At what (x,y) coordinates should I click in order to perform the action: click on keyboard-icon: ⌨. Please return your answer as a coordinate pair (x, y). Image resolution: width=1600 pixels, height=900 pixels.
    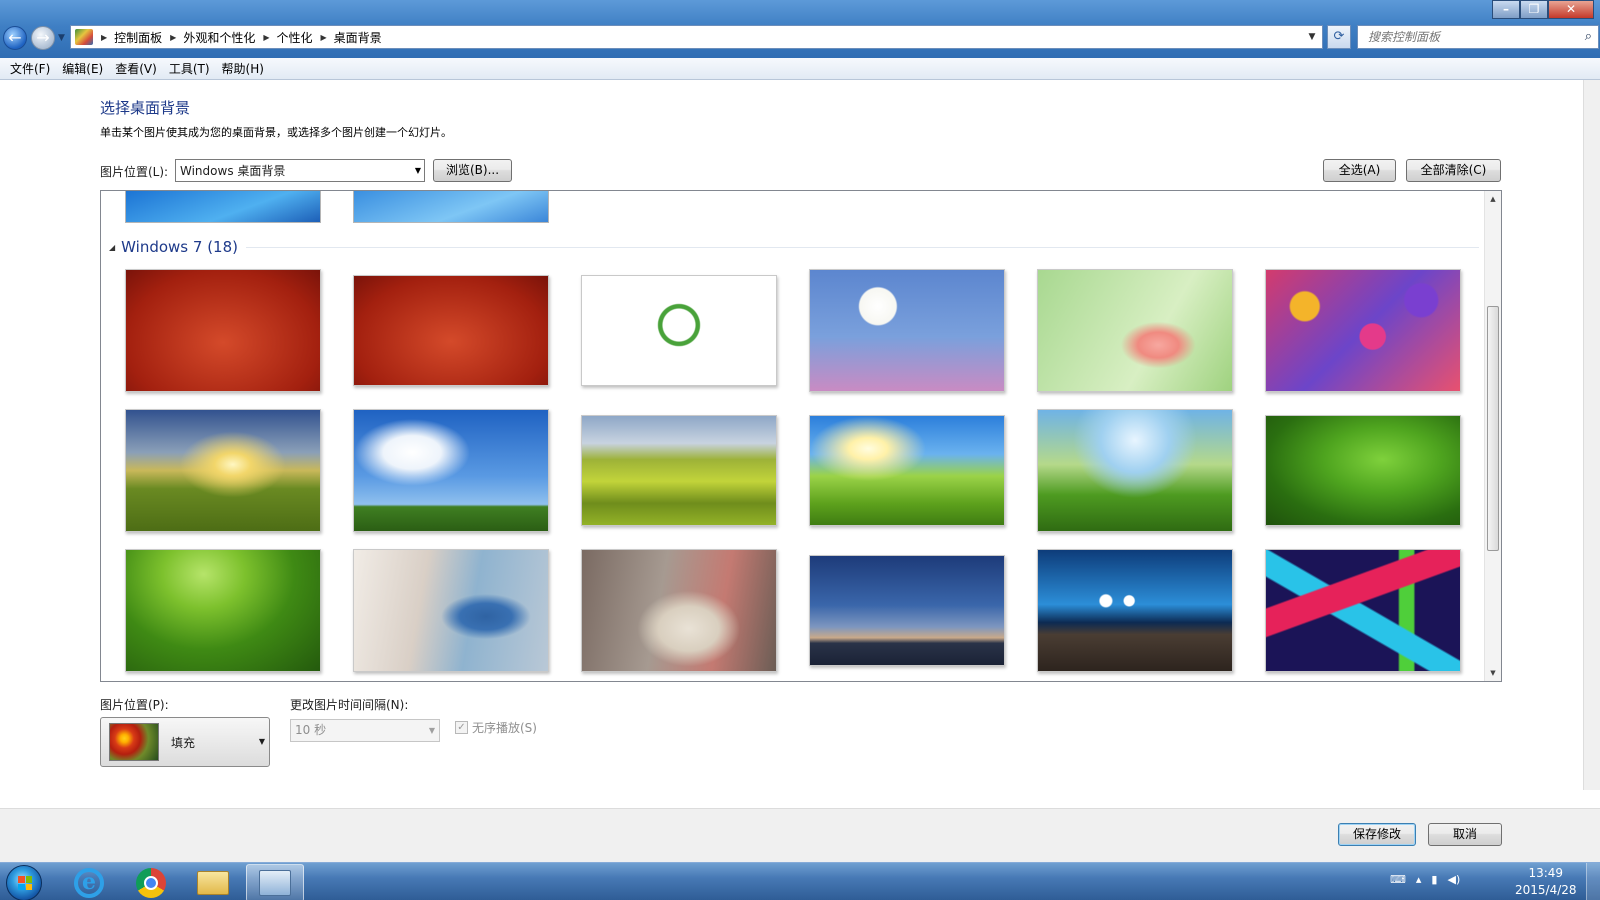
    Looking at the image, I should click on (1398, 879).